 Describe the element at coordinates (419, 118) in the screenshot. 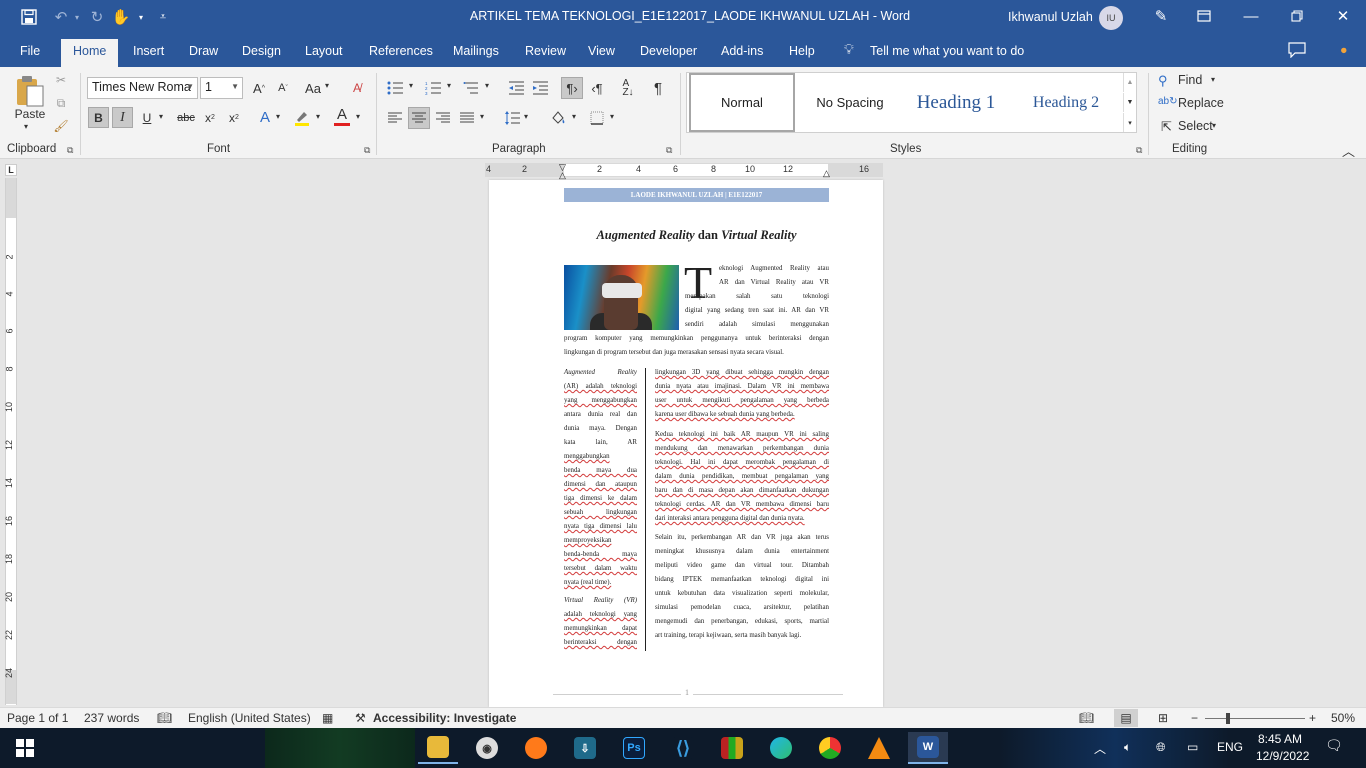

I see `align-center-icon` at that location.